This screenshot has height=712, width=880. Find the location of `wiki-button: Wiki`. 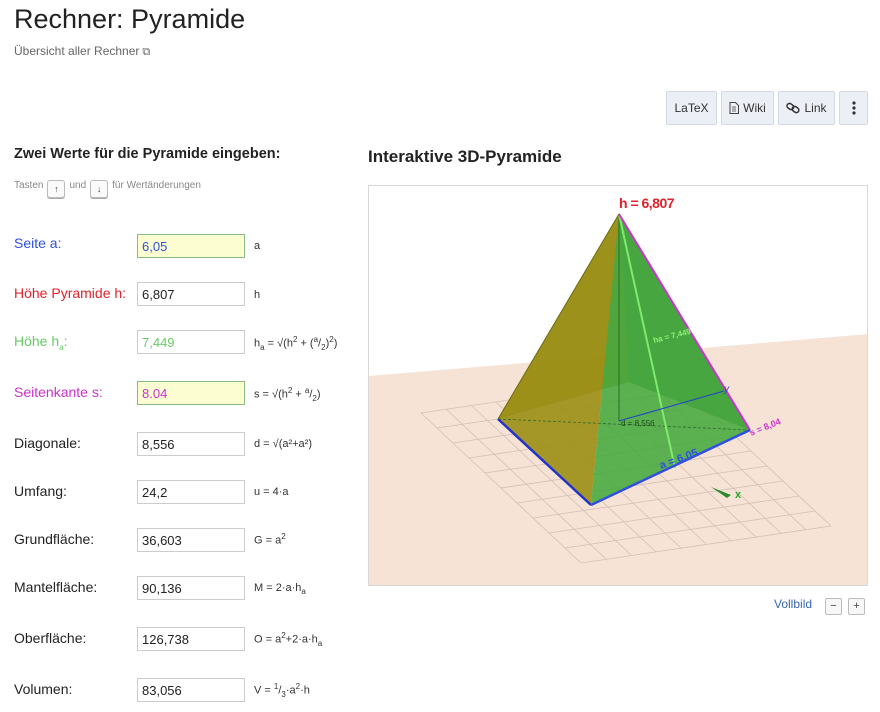

wiki-button: Wiki is located at coordinates (747, 108).